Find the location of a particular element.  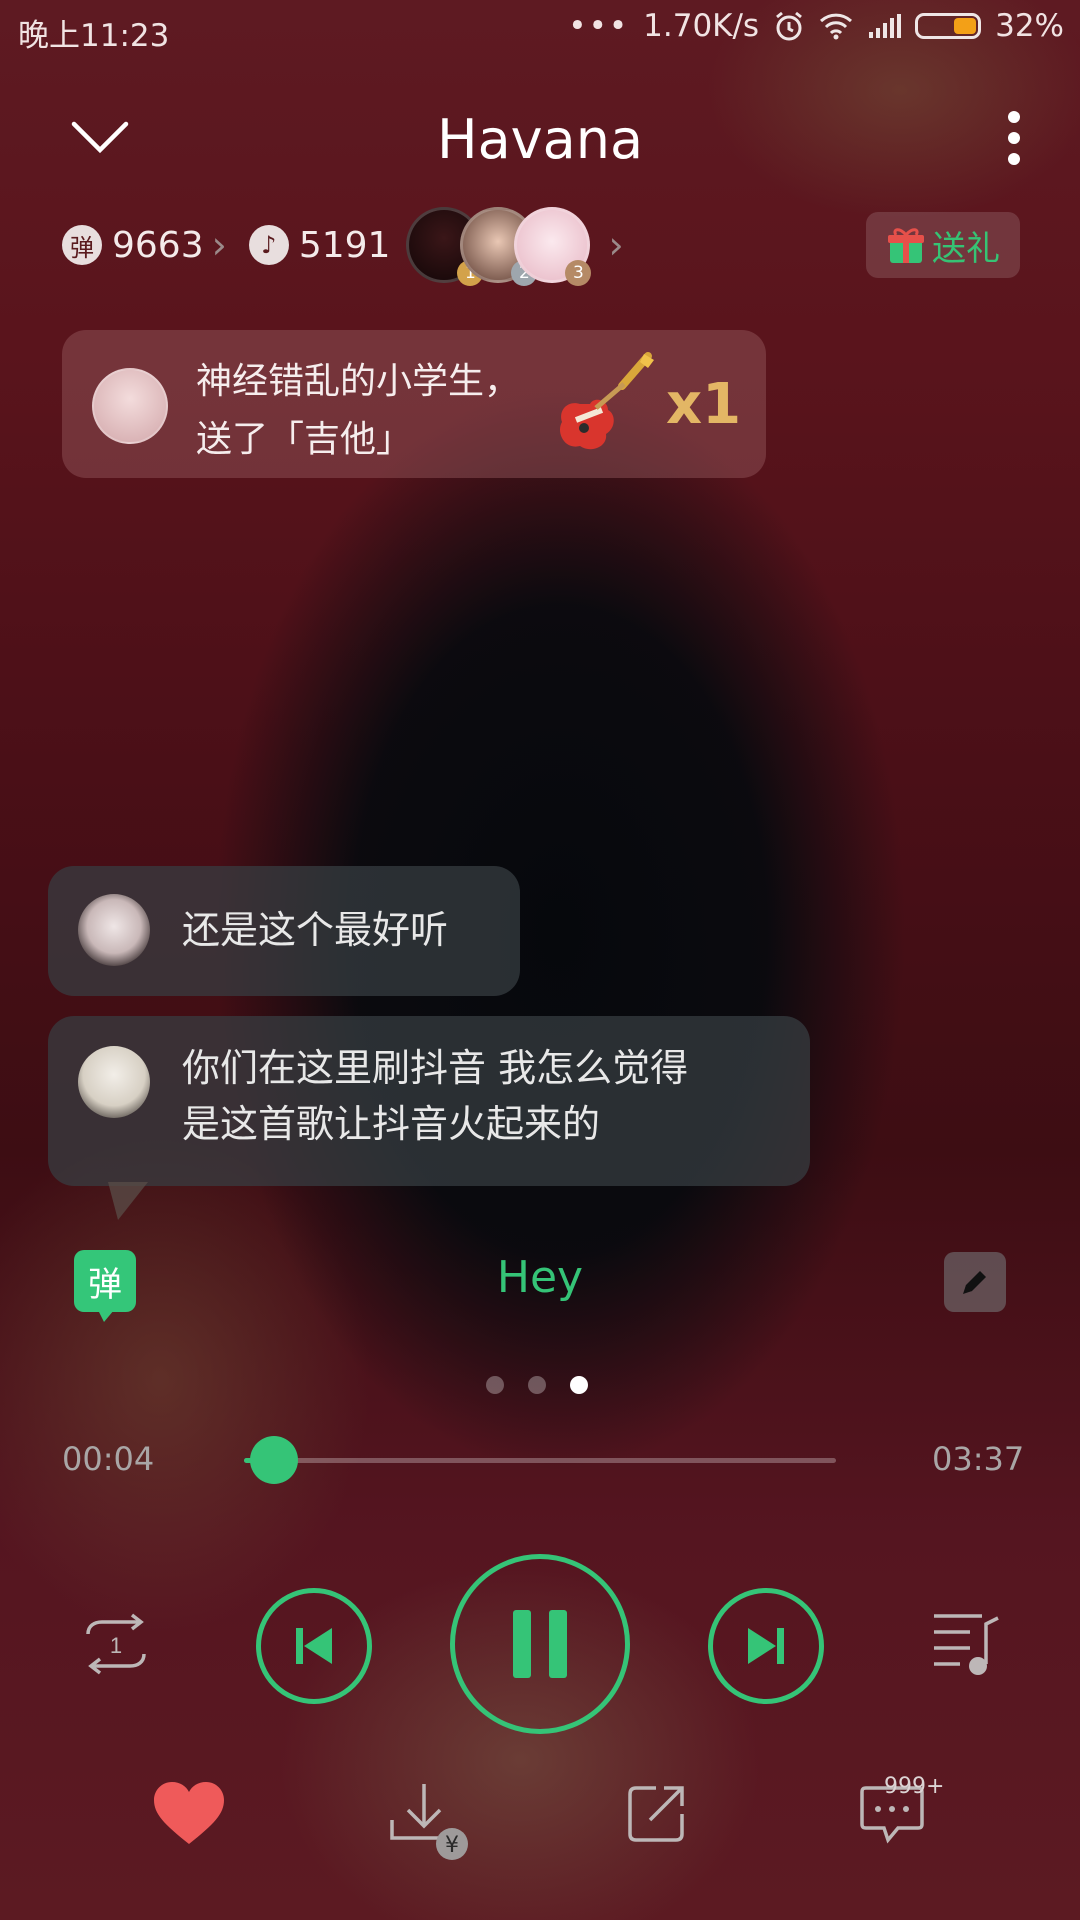

comment-text: 还是这个最好听 is located at coordinates (315, 930).